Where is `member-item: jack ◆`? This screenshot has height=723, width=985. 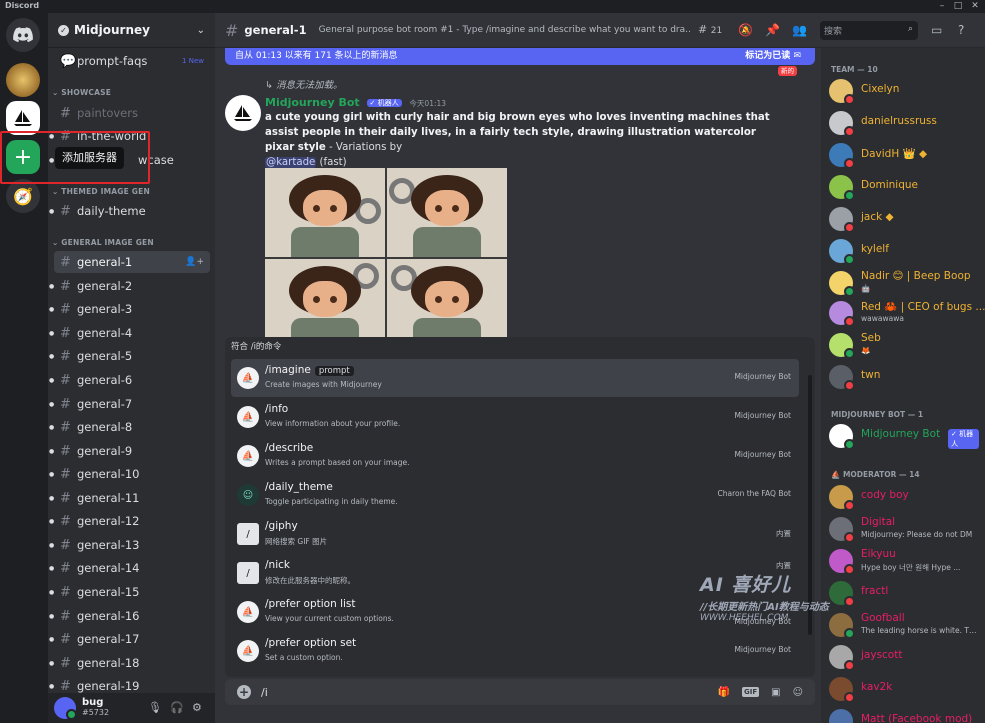
member-item: jack ◆ is located at coordinates (904, 219).